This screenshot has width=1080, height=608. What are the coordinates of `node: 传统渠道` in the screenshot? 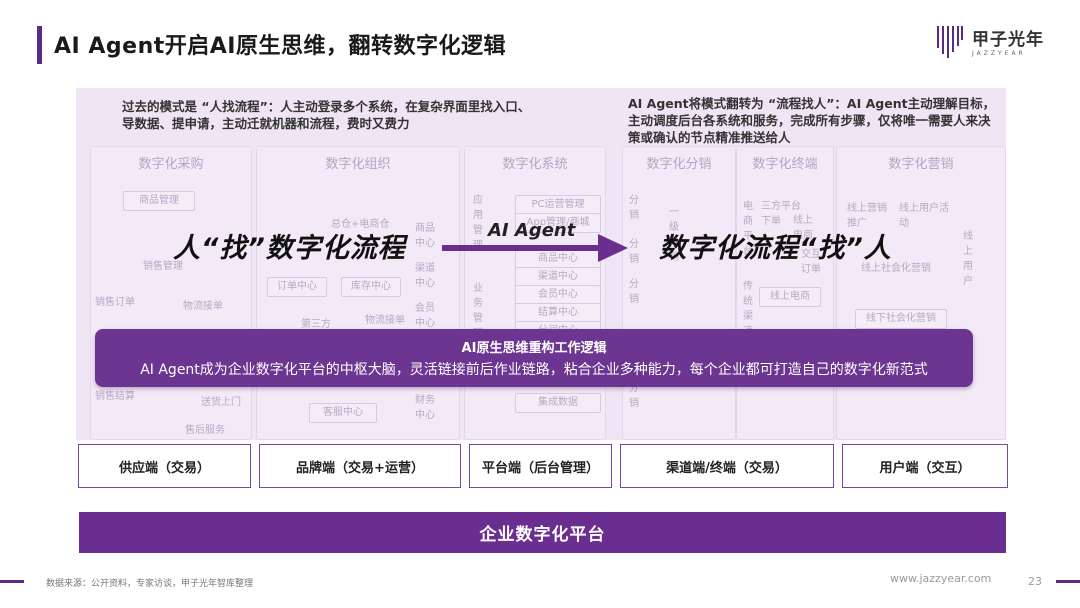 It's located at (748, 309).